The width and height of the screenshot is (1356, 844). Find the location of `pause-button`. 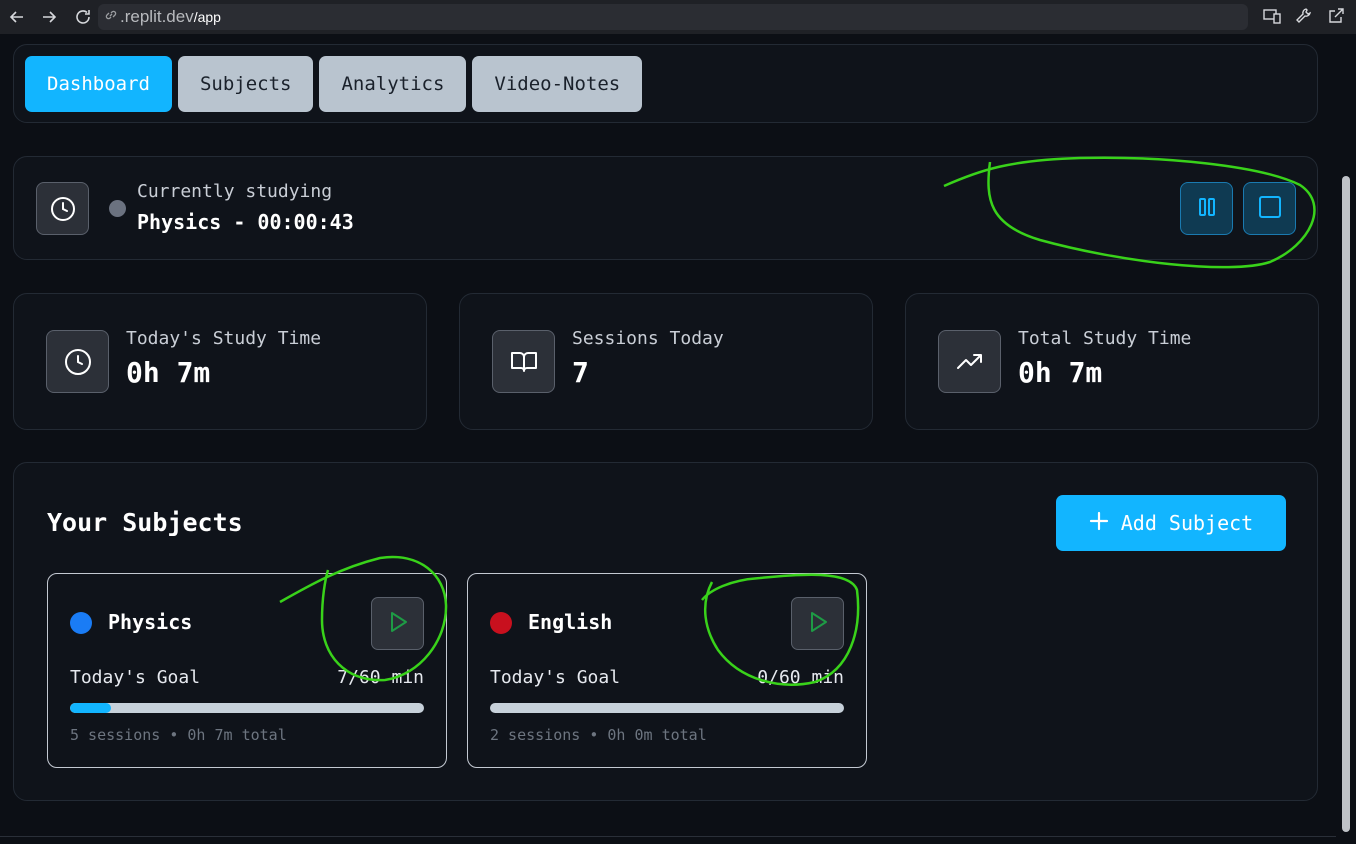

pause-button is located at coordinates (1206, 208).